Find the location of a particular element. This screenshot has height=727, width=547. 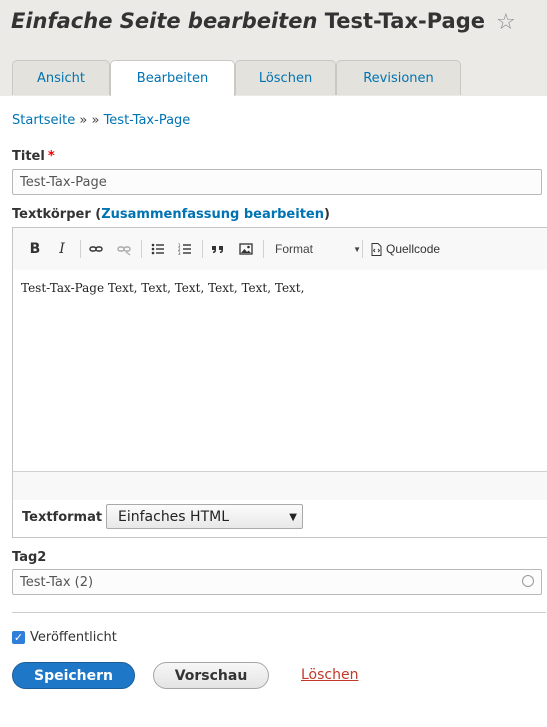

image-icon is located at coordinates (246, 249).